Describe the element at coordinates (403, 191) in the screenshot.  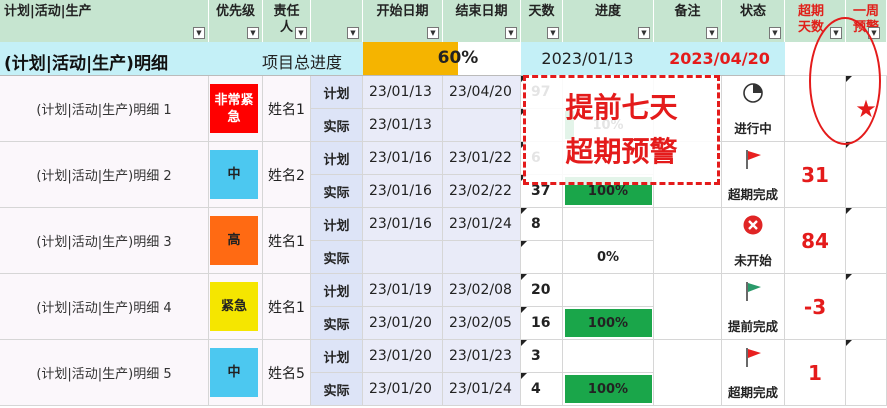
I see `actual-start-cell: 23/01/16` at that location.